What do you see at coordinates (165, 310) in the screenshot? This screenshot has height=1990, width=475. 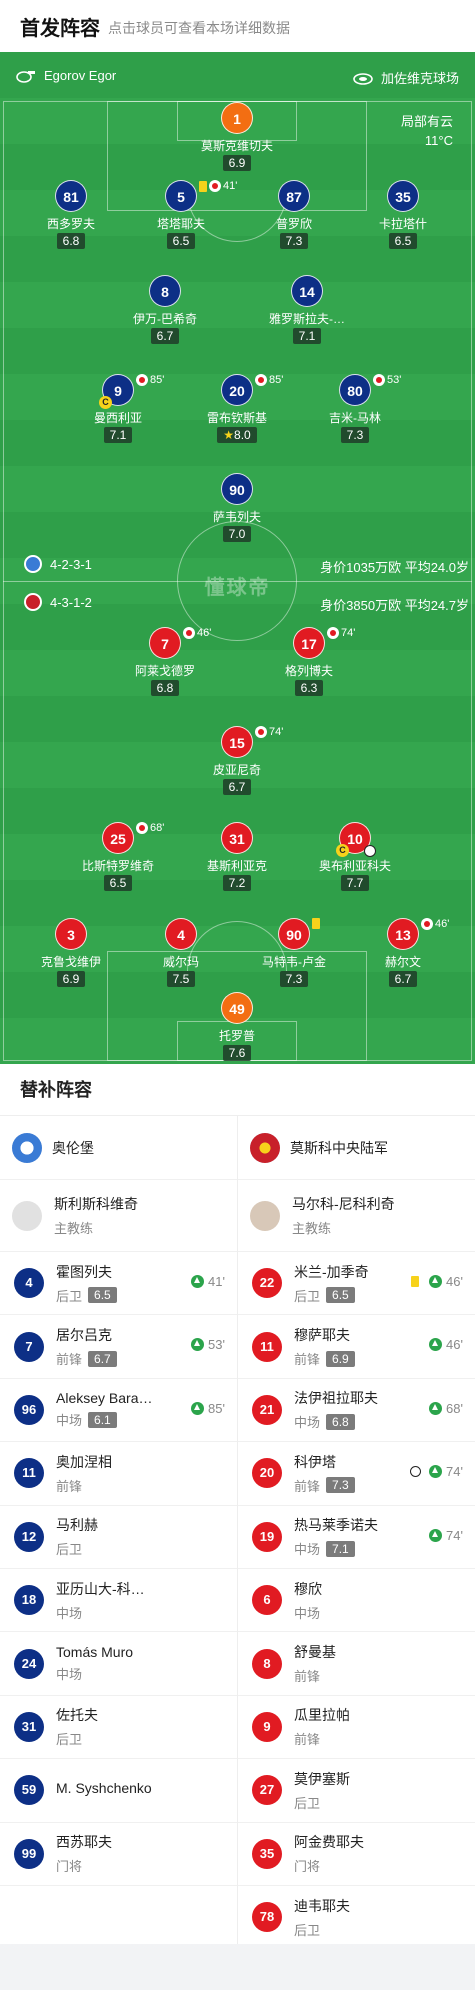 I see `player-home-dm1: 8 伊万-巴希奇 6.7` at bounding box center [165, 310].